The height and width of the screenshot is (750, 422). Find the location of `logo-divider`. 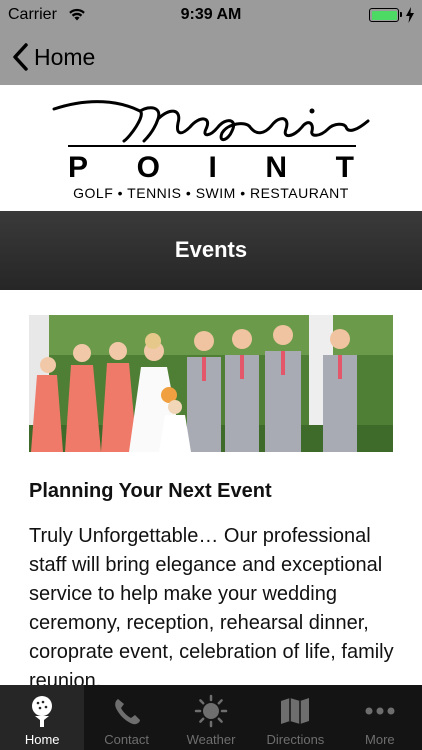

logo-divider is located at coordinates (212, 146).